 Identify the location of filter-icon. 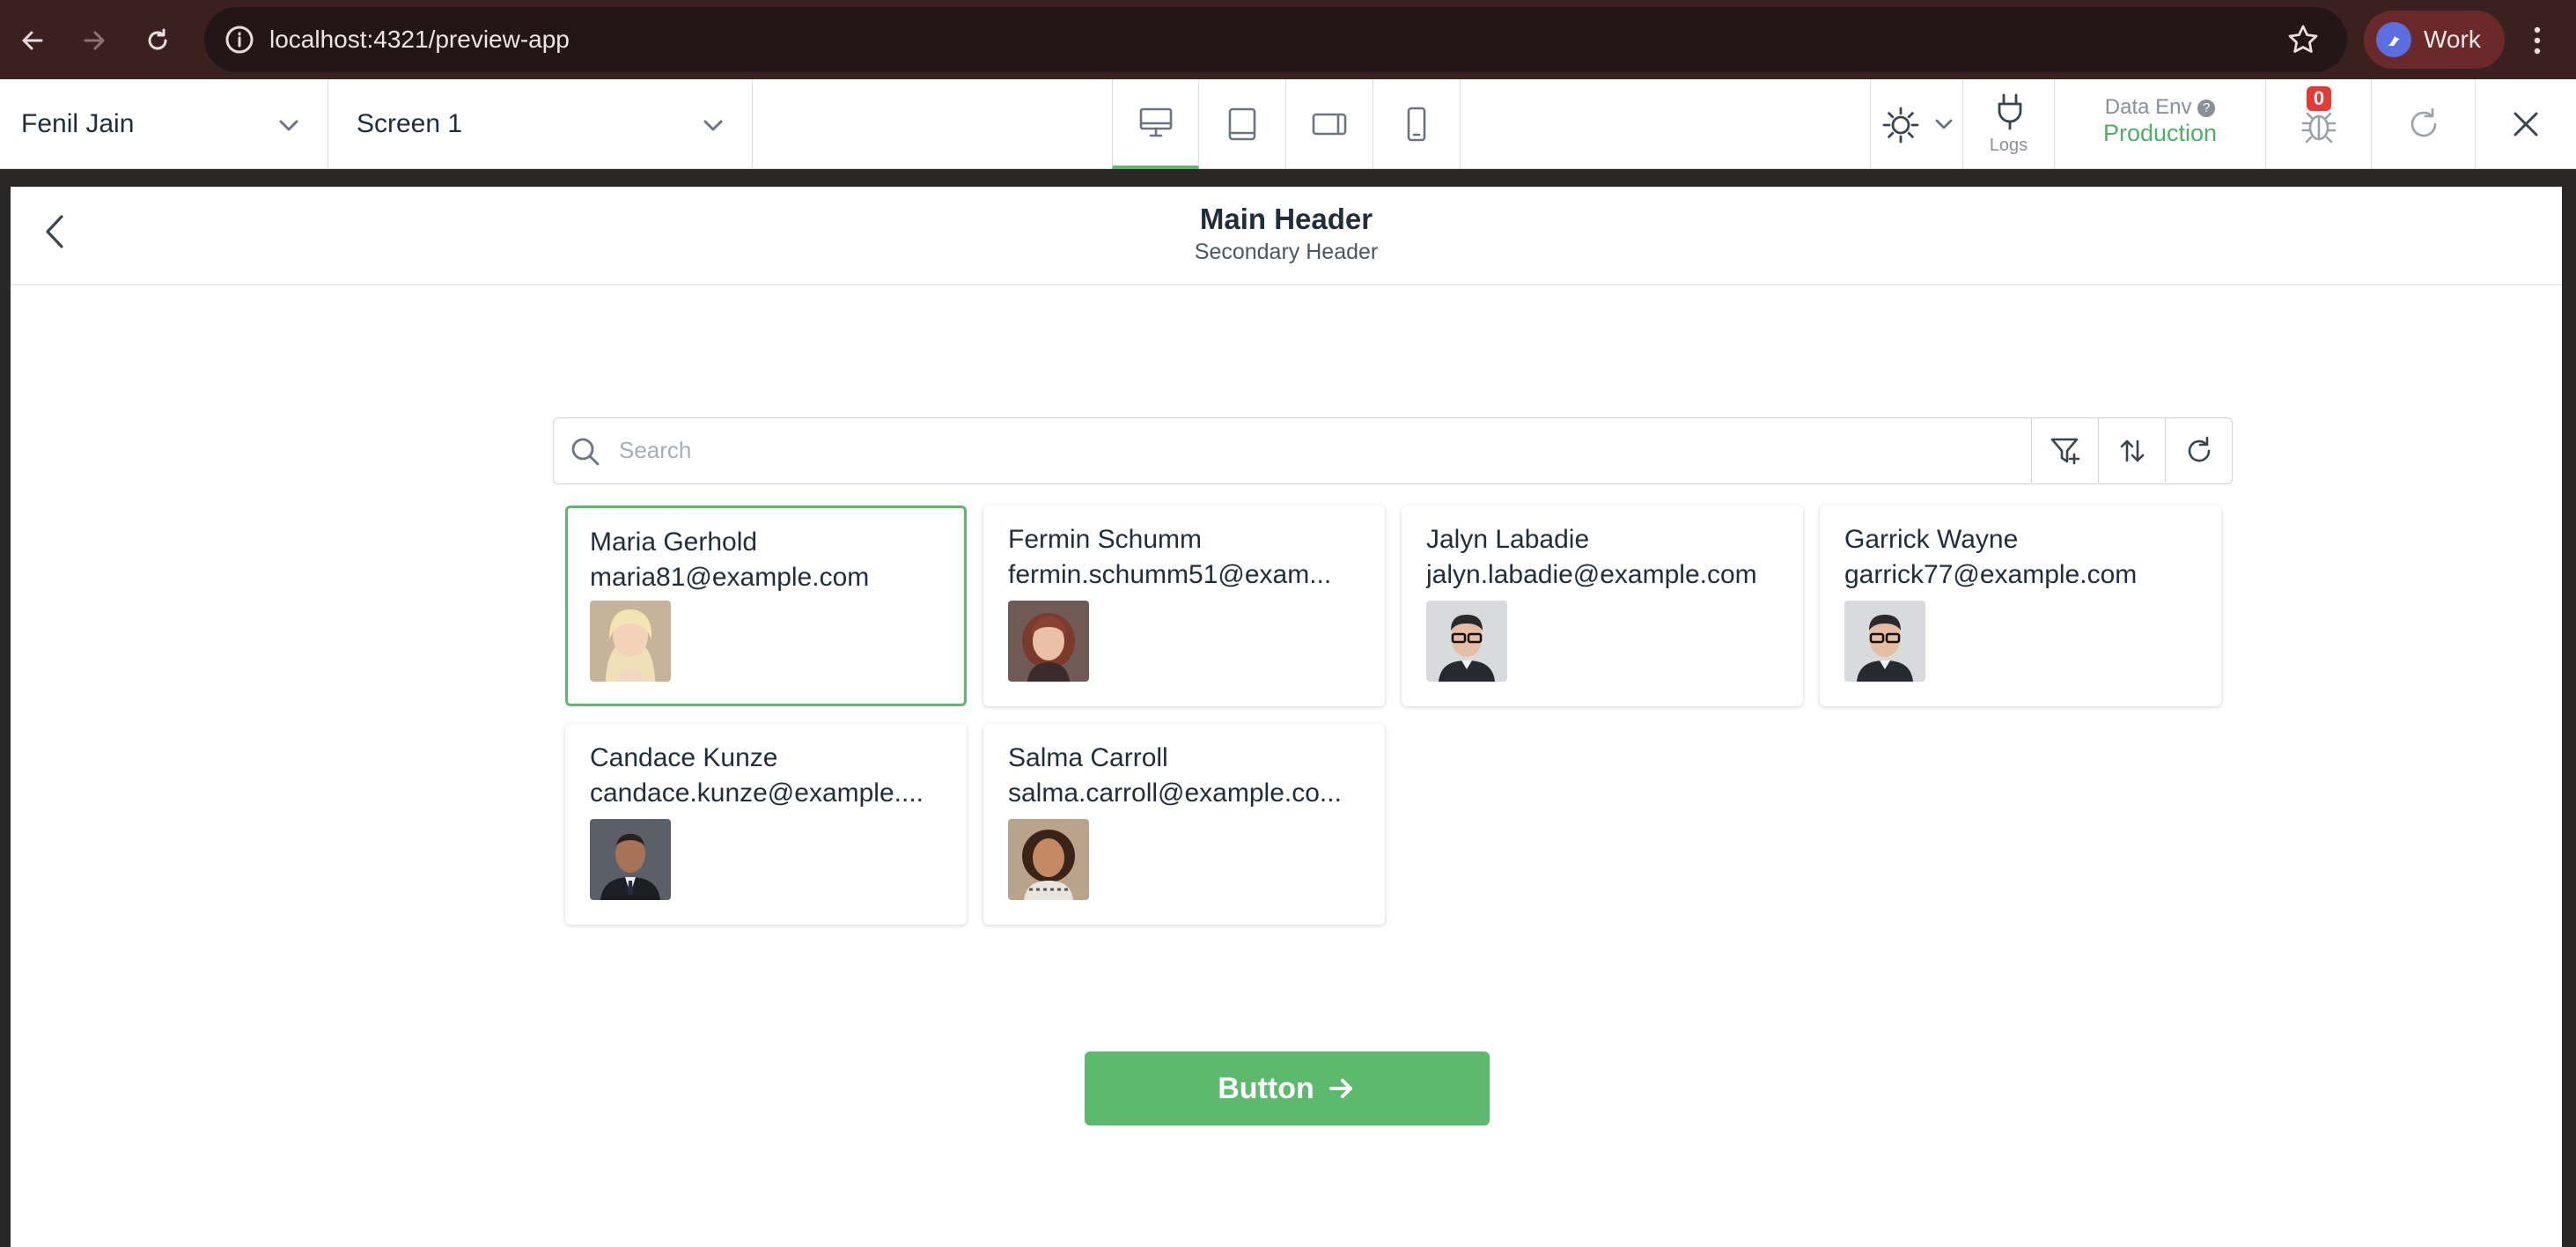
(2066, 451).